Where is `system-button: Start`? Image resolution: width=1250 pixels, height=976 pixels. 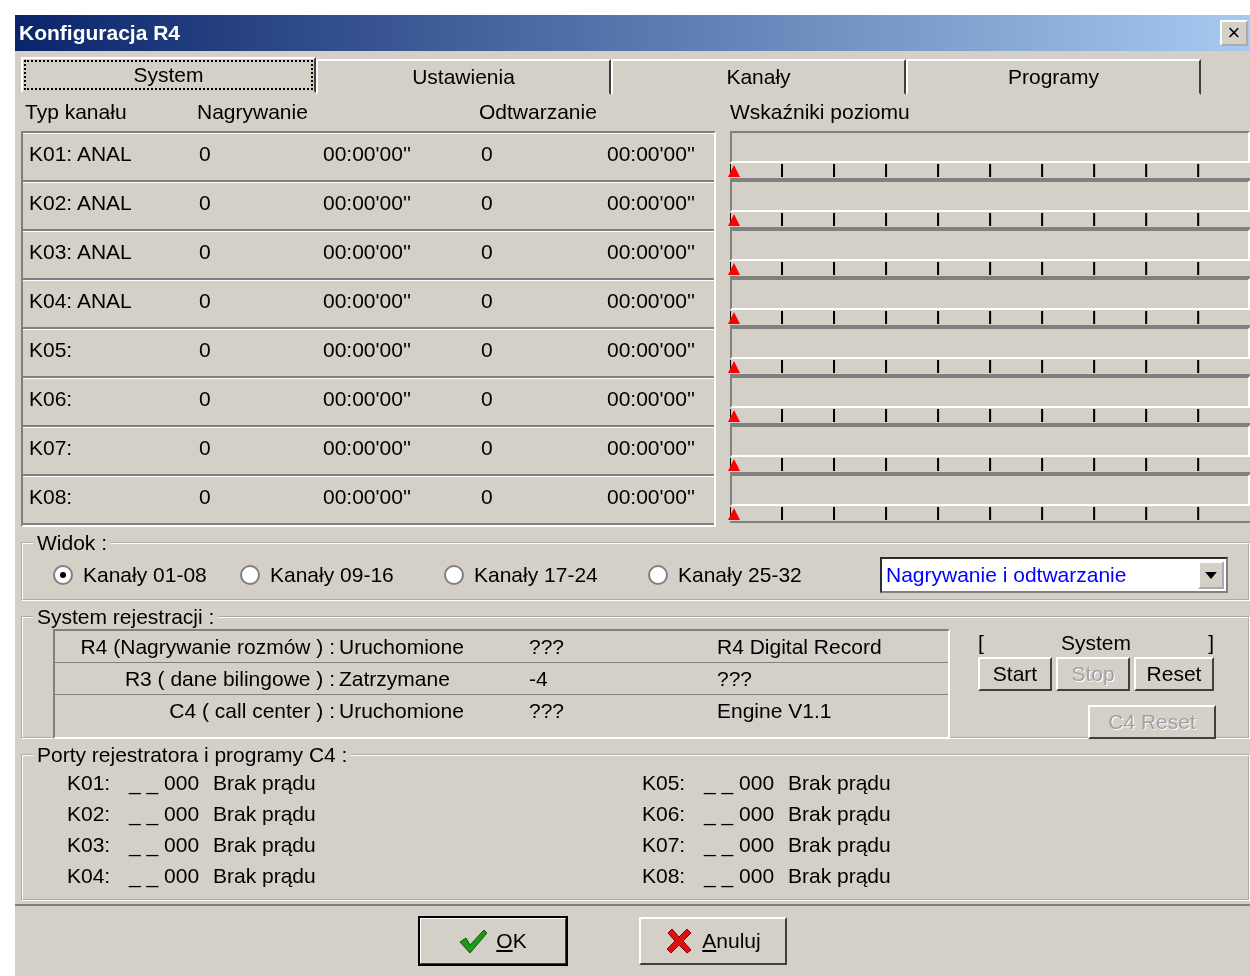 system-button: Start is located at coordinates (1015, 674).